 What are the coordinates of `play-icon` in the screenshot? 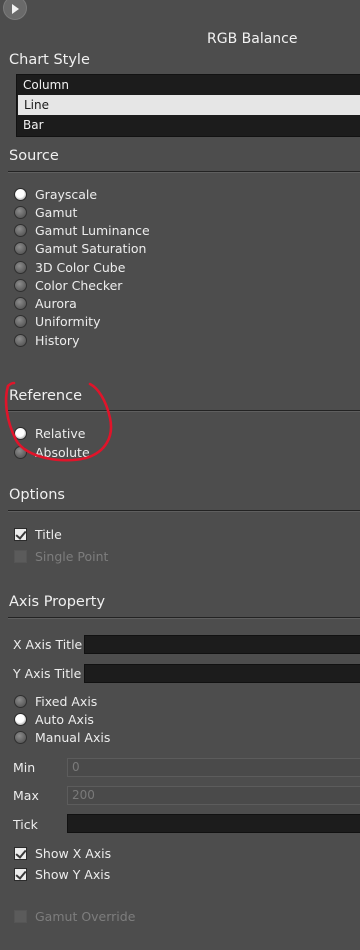 It's located at (15, 9).